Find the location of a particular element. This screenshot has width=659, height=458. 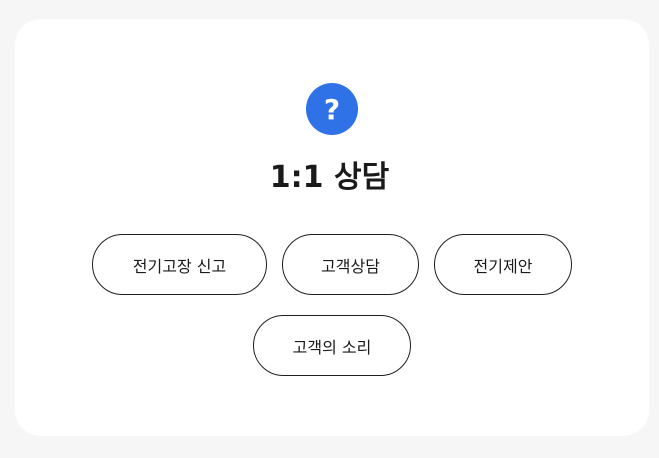

power-failure-report-button: 전기고장 신고 is located at coordinates (179, 264).